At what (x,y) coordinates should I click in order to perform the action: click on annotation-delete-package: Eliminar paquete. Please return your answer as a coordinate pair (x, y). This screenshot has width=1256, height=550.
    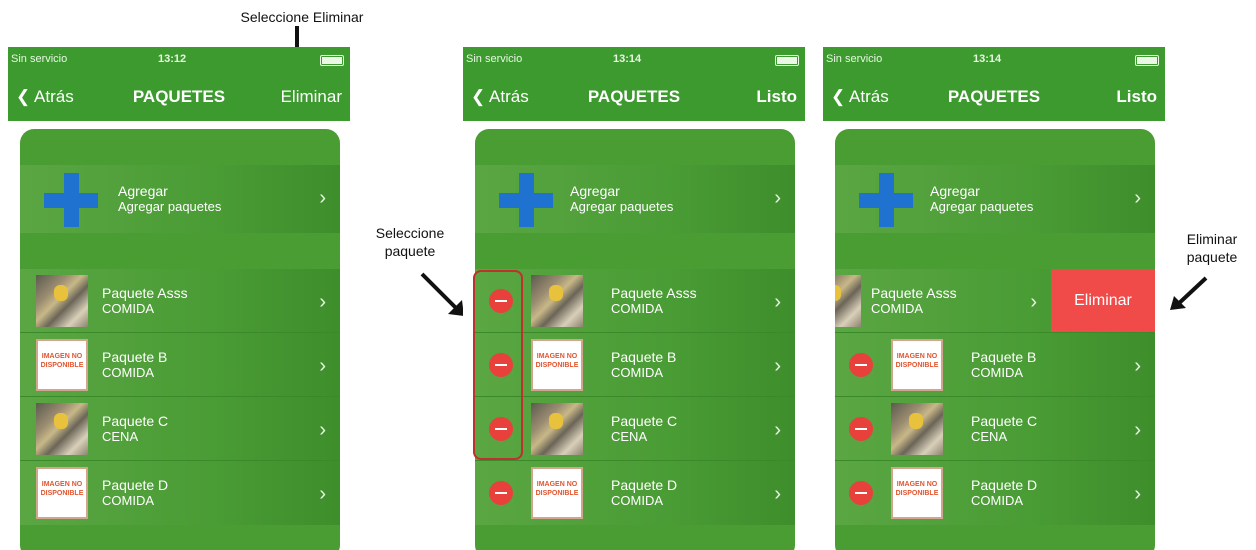
    Looking at the image, I should click on (1212, 248).